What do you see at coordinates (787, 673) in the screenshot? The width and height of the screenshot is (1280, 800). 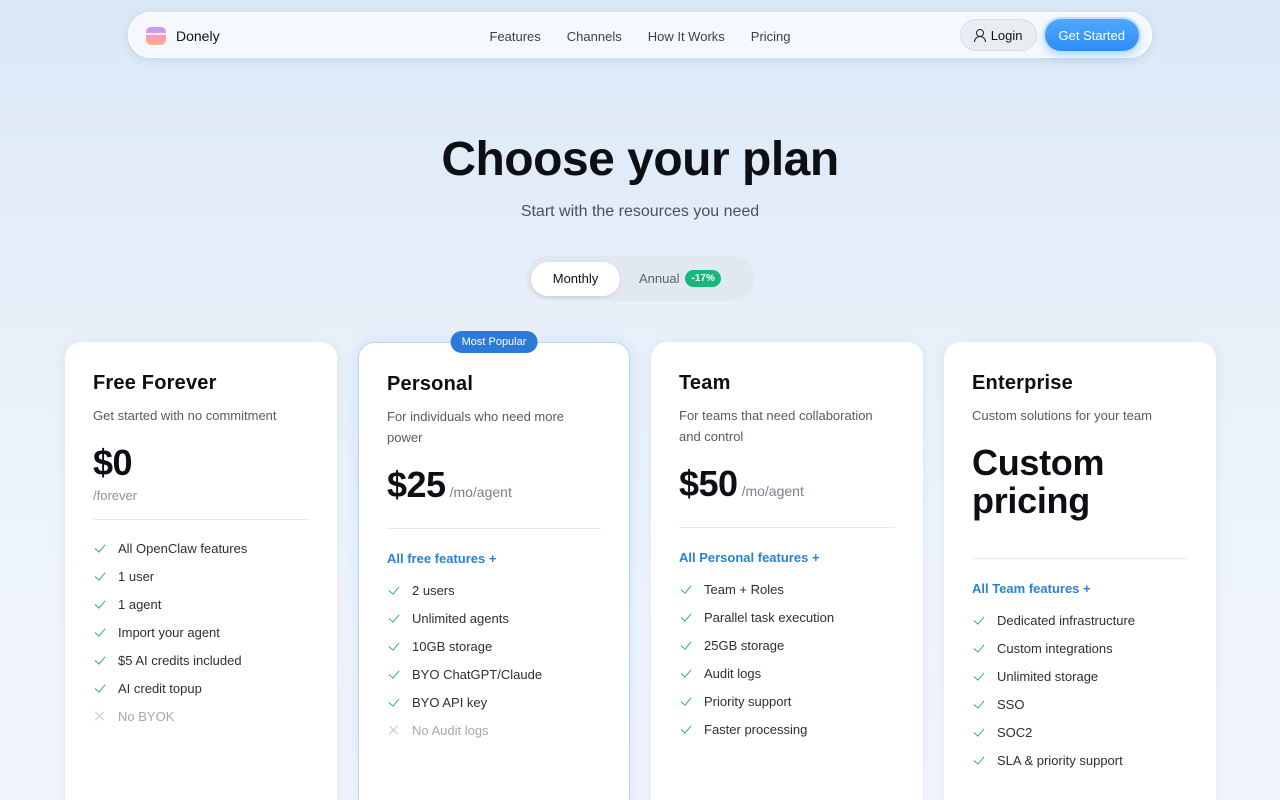 I see `feature-item: Audit logs` at bounding box center [787, 673].